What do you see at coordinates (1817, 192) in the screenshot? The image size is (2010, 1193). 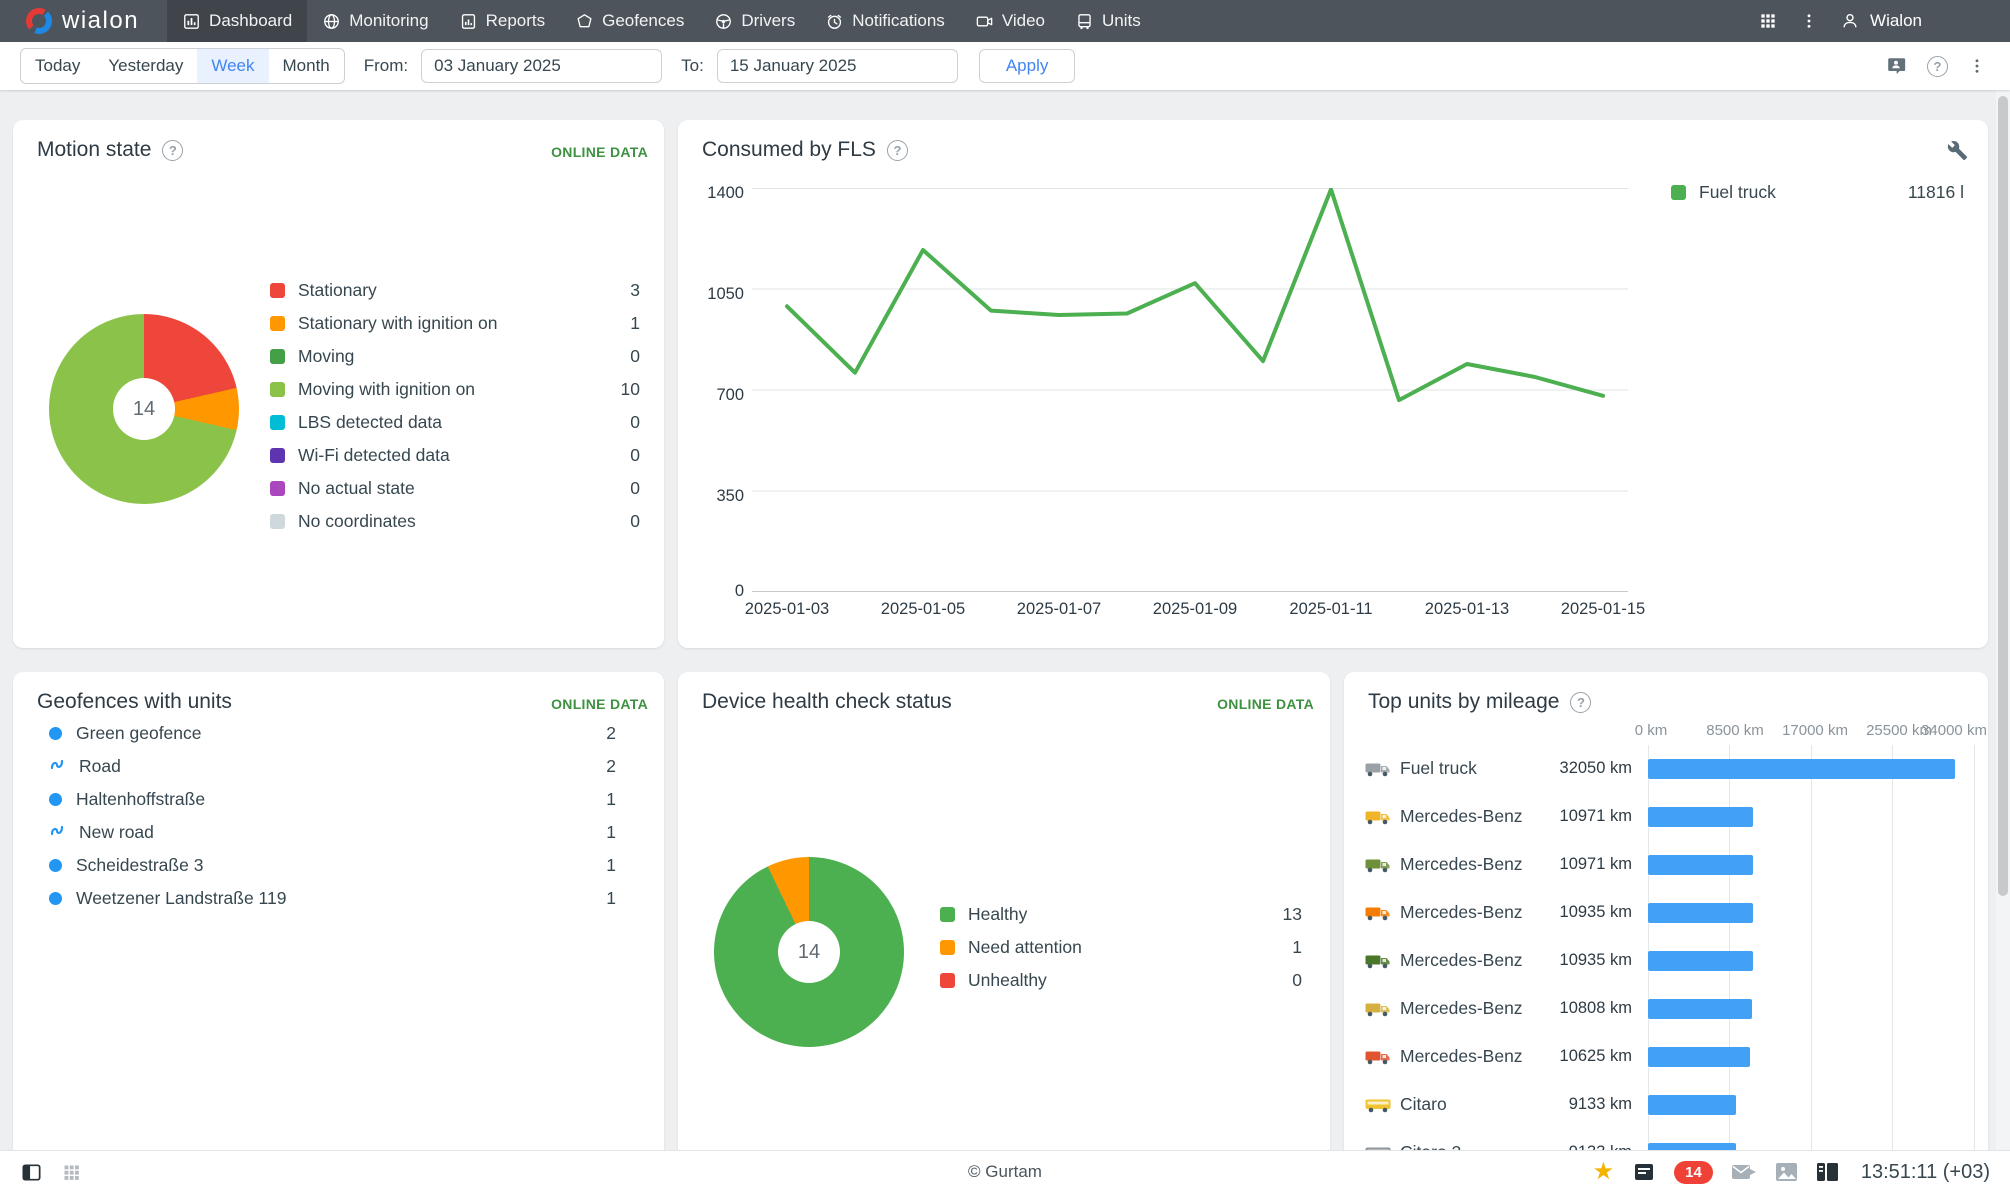 I see `fls-legend-row: Fuel truck 11816 l` at bounding box center [1817, 192].